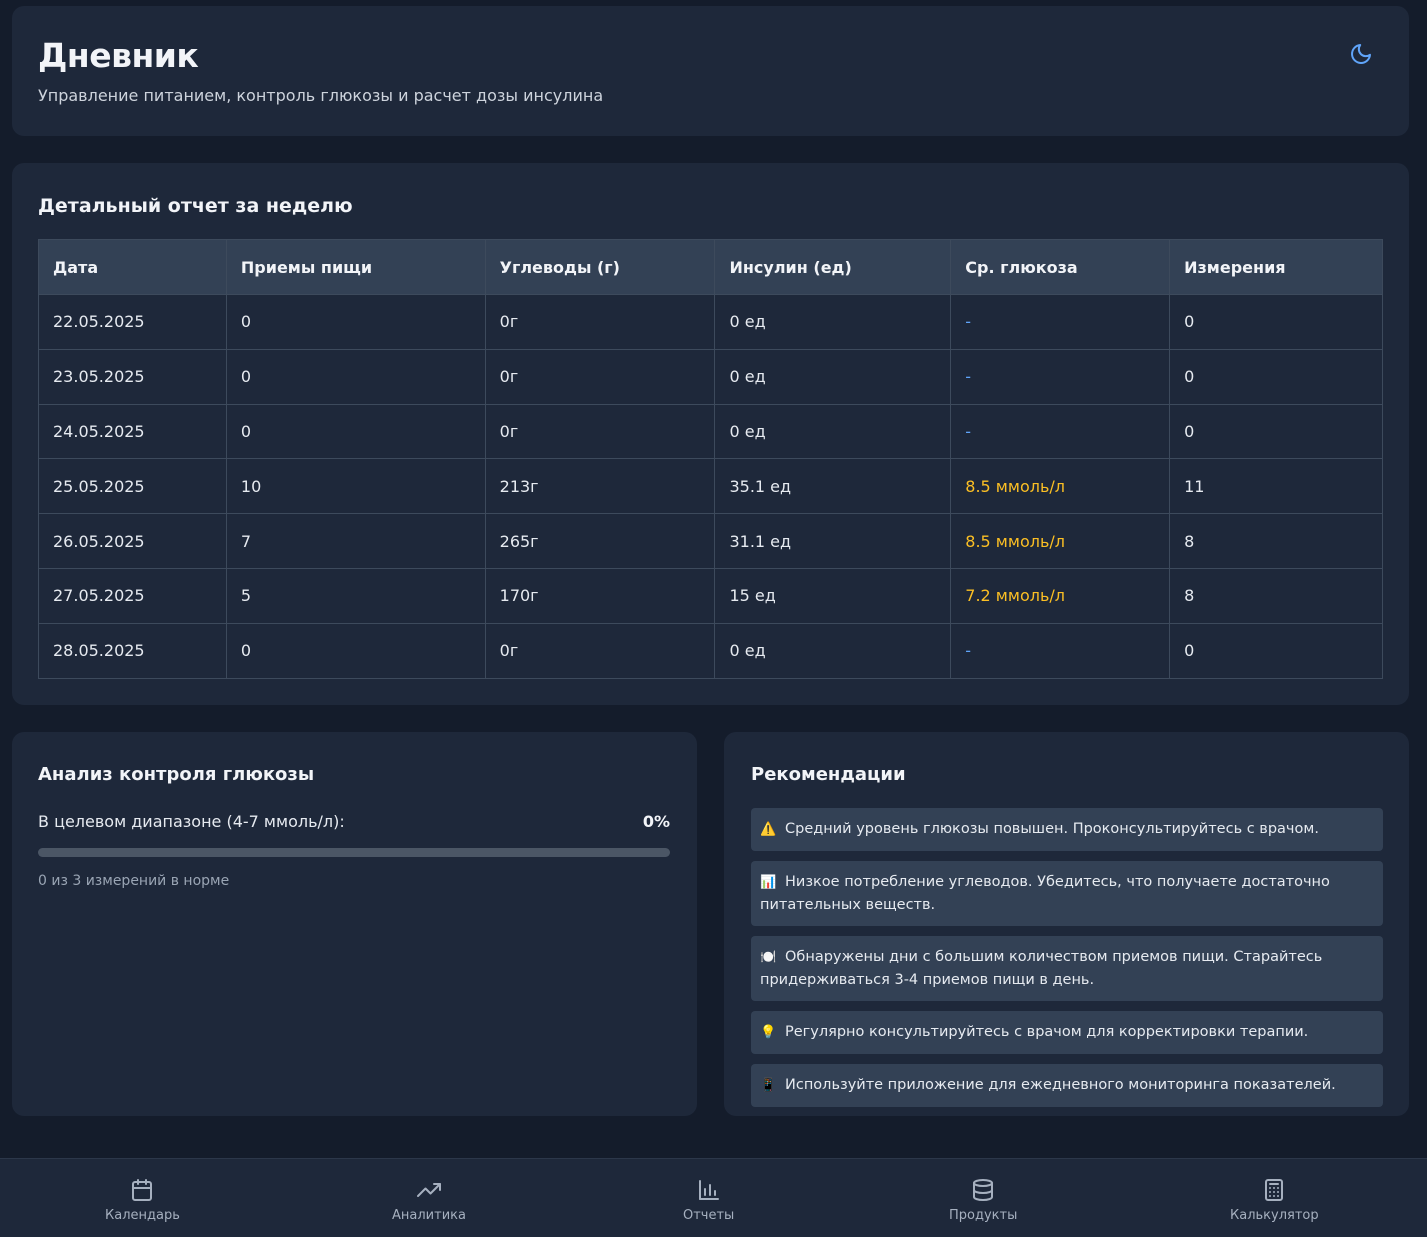 The image size is (1427, 1237). What do you see at coordinates (600, 486) in the screenshot?
I see `cell-carbs: 213г` at bounding box center [600, 486].